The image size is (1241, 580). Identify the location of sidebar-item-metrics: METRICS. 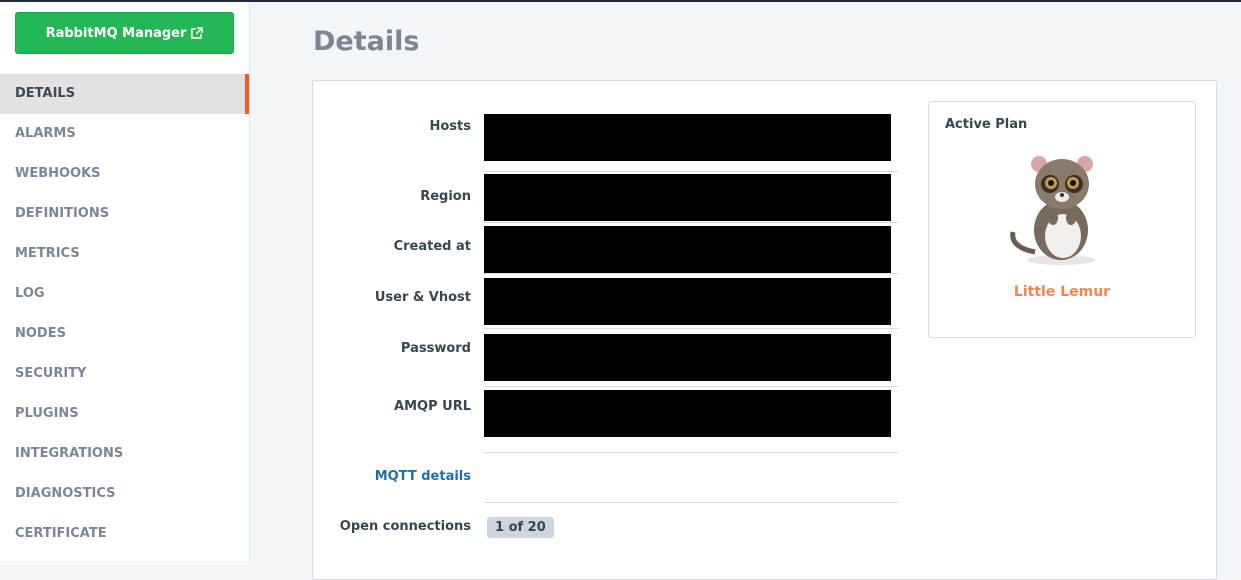
(124, 254).